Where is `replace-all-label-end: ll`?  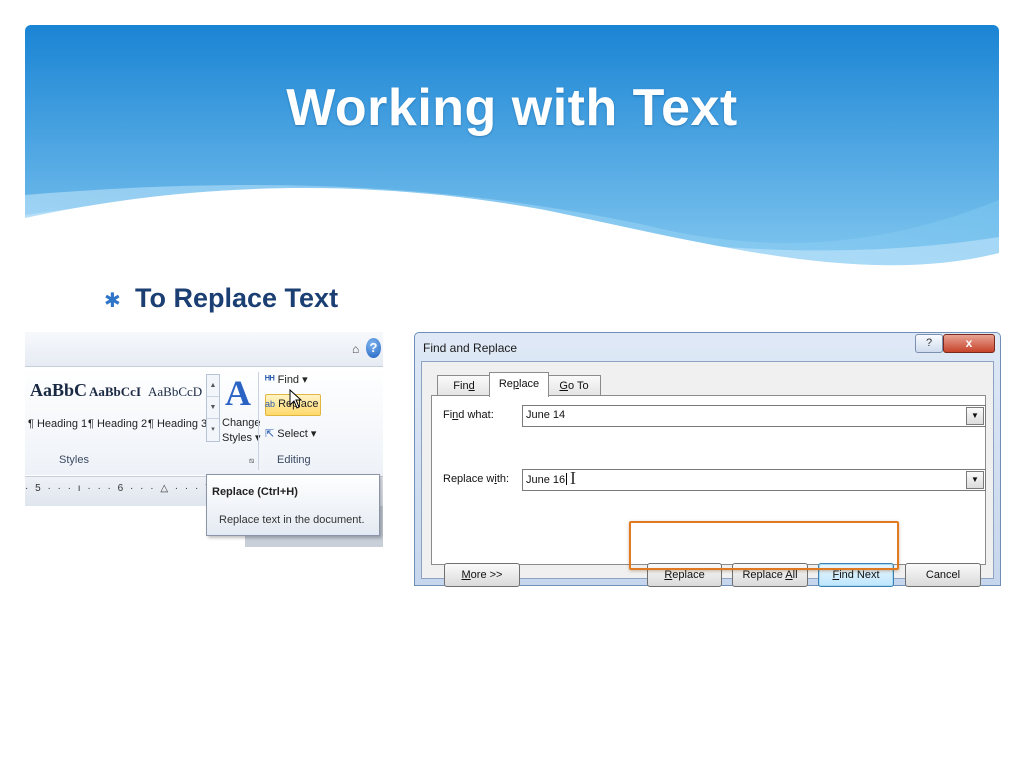 replace-all-label-end: ll is located at coordinates (795, 575).